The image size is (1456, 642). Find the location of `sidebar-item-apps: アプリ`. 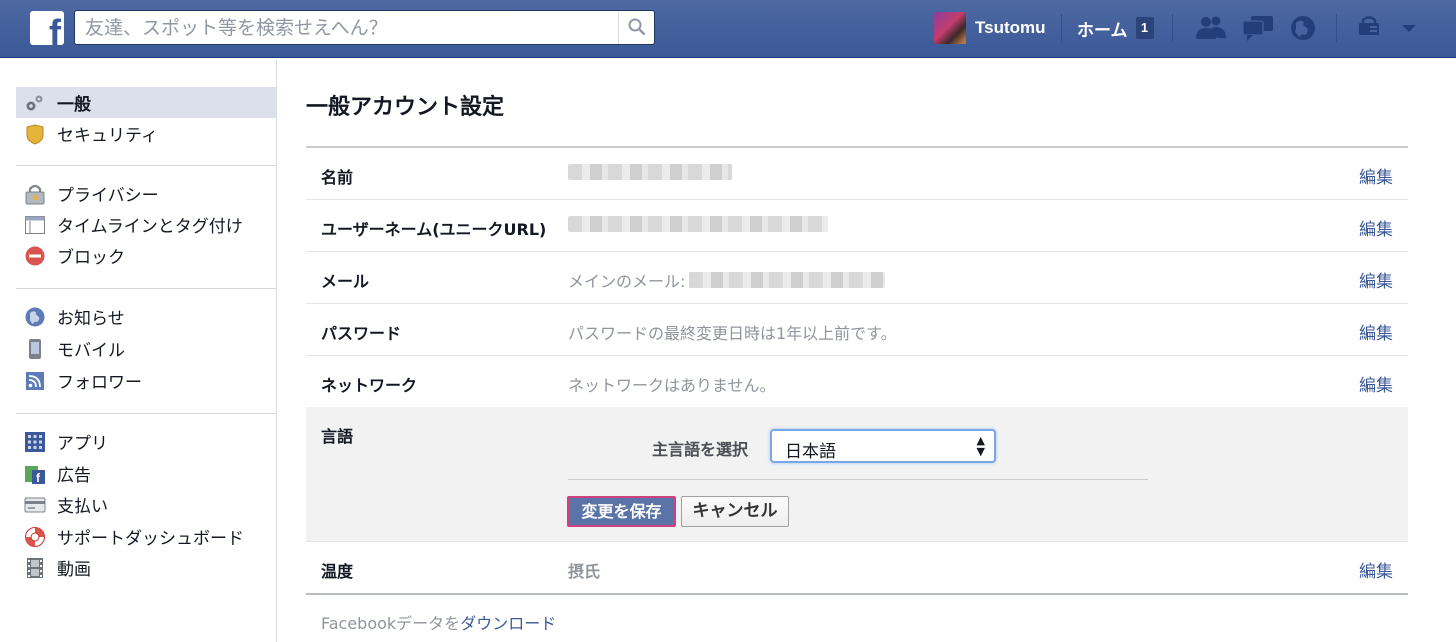

sidebar-item-apps: アプリ is located at coordinates (146, 441).